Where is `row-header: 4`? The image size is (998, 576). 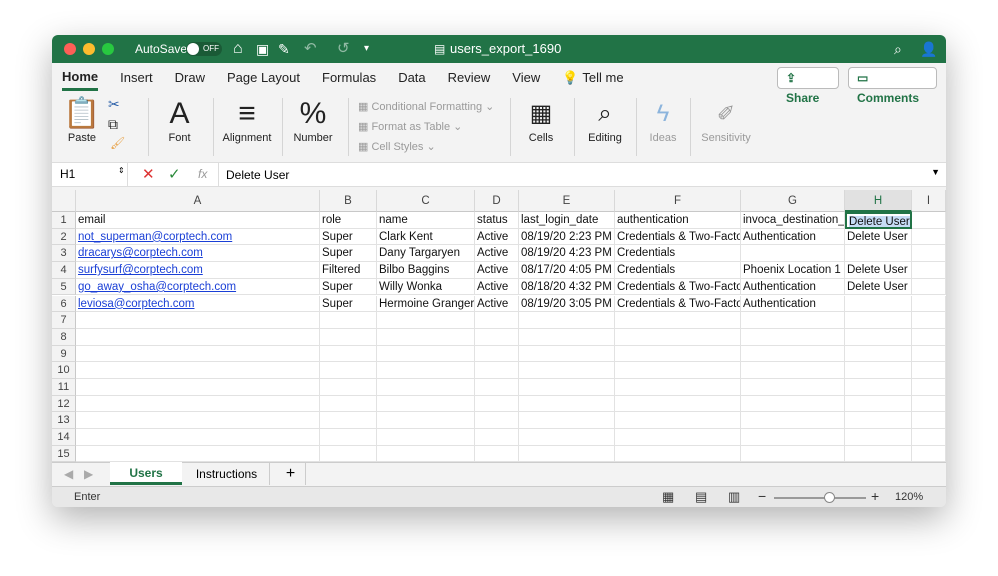
row-header: 4 is located at coordinates (64, 270).